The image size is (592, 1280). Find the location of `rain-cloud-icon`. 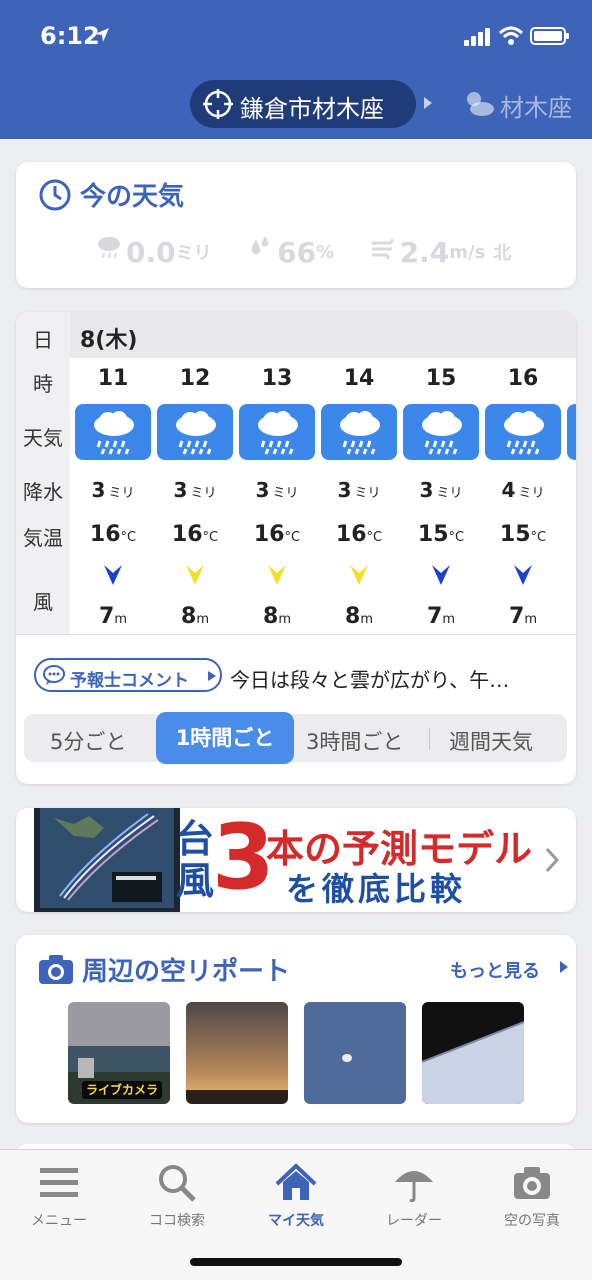

rain-cloud-icon is located at coordinates (109, 248).